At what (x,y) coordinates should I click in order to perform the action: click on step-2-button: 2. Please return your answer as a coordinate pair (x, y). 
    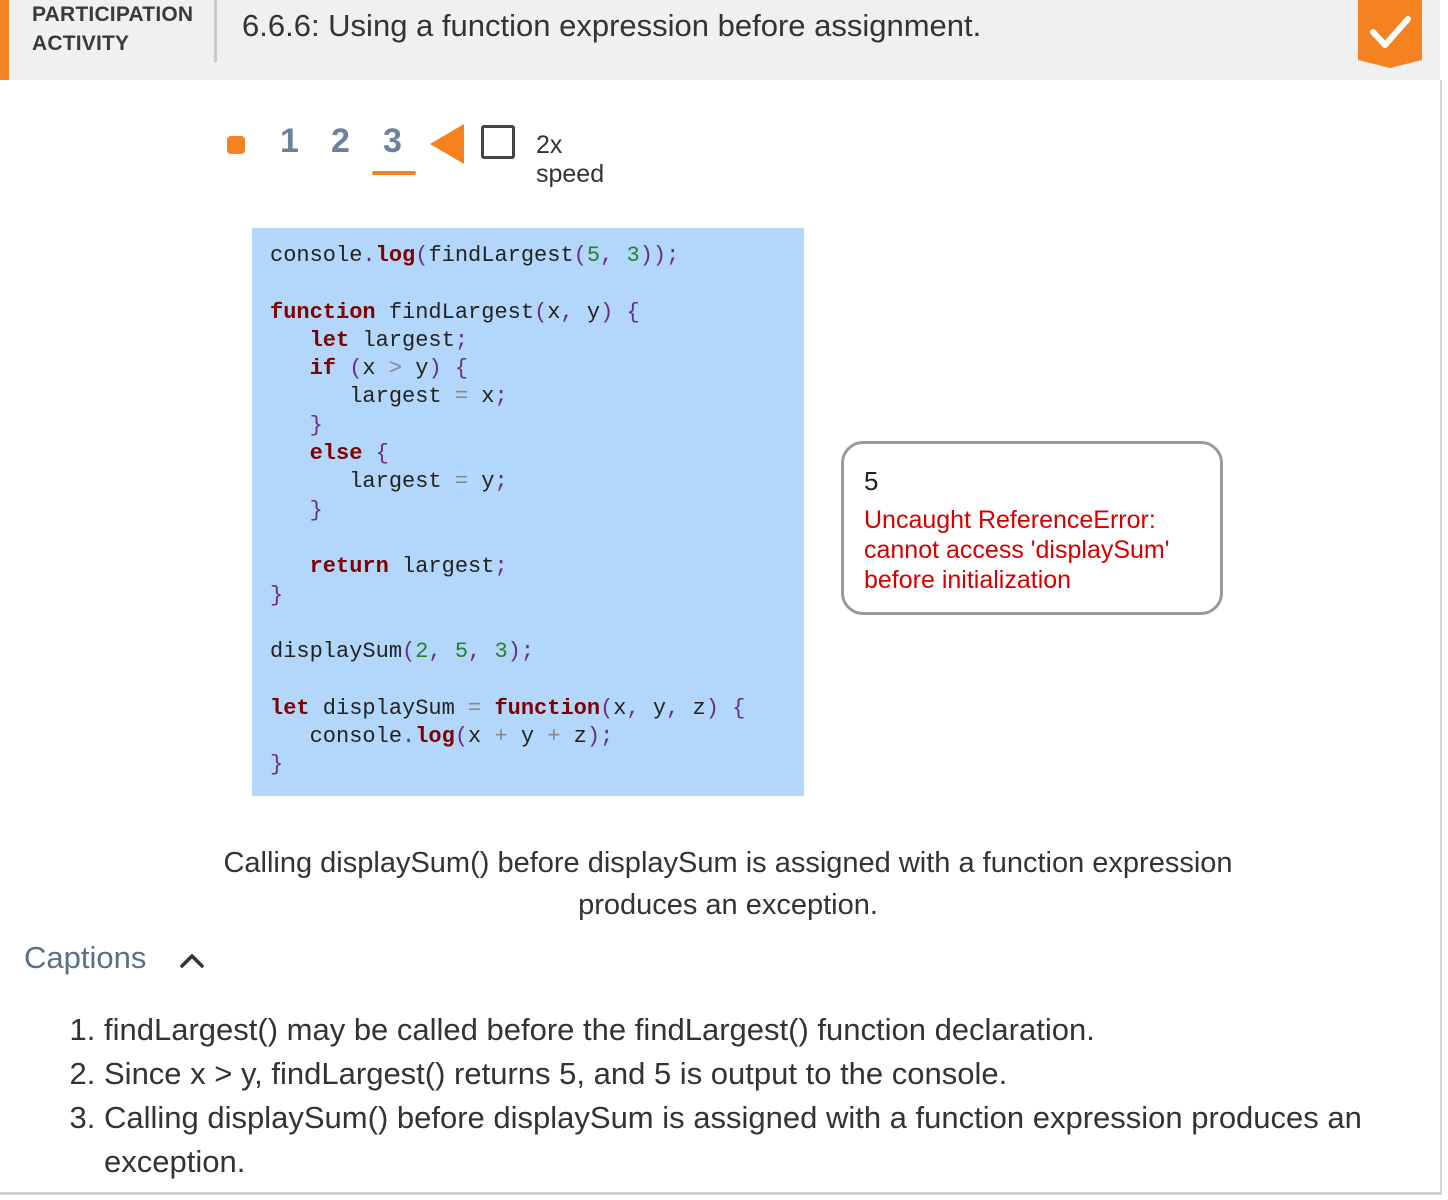
    Looking at the image, I should click on (340, 141).